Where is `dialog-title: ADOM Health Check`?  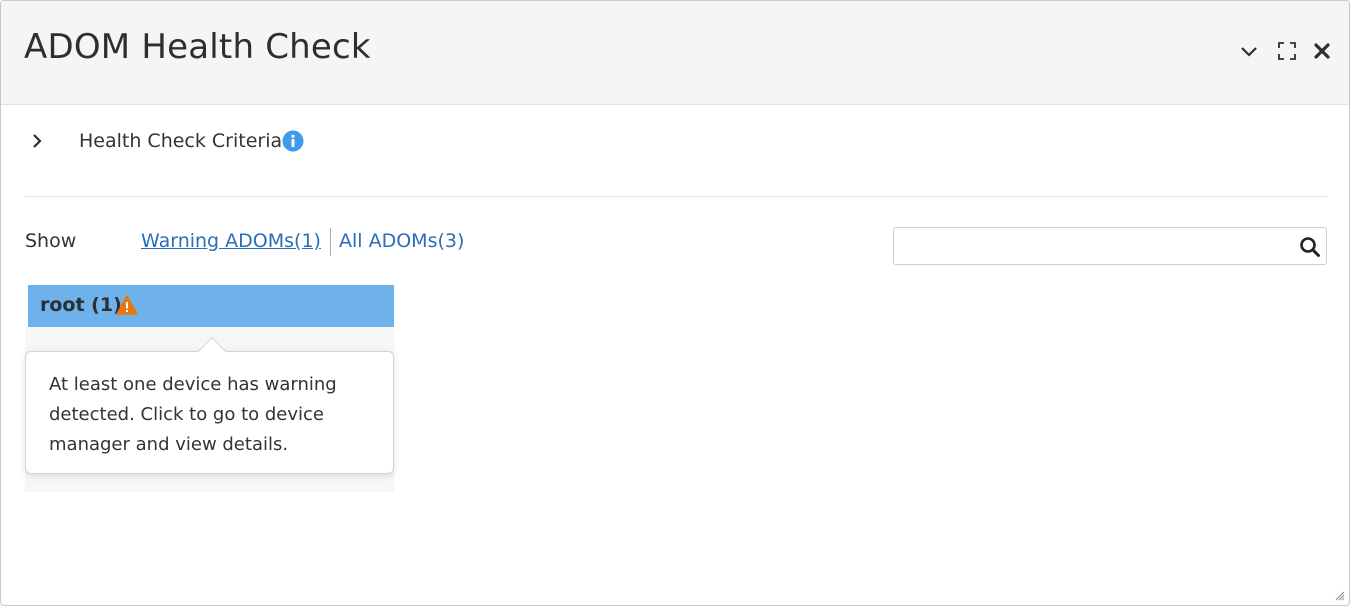 dialog-title: ADOM Health Check is located at coordinates (197, 47).